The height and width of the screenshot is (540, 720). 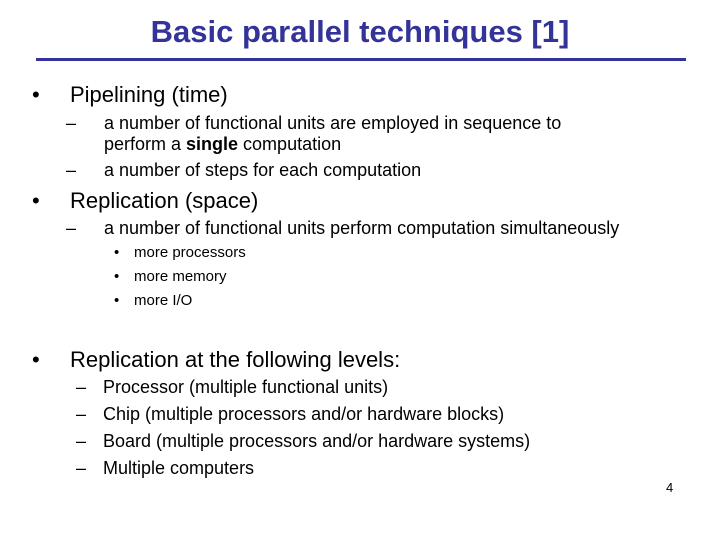 I want to click on subitem-text-line2: perform a single computation, so click(x=223, y=144).